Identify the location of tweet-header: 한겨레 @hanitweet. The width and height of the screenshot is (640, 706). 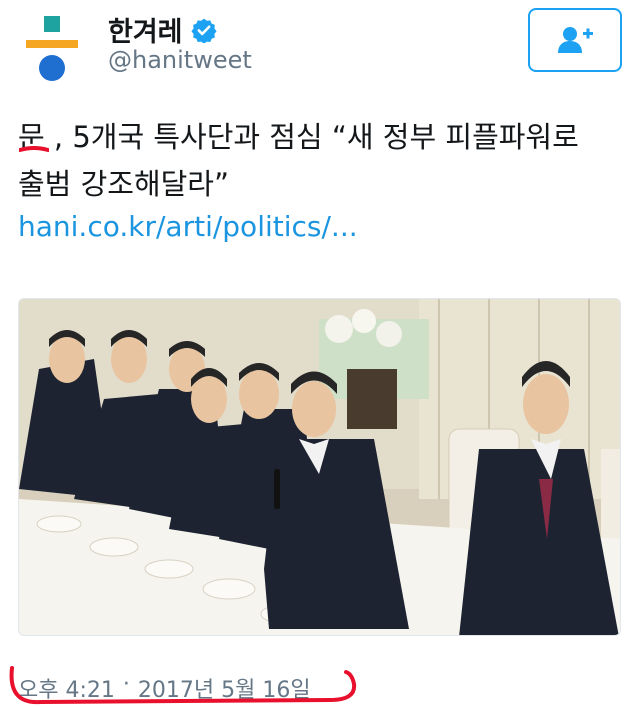
(320, 47).